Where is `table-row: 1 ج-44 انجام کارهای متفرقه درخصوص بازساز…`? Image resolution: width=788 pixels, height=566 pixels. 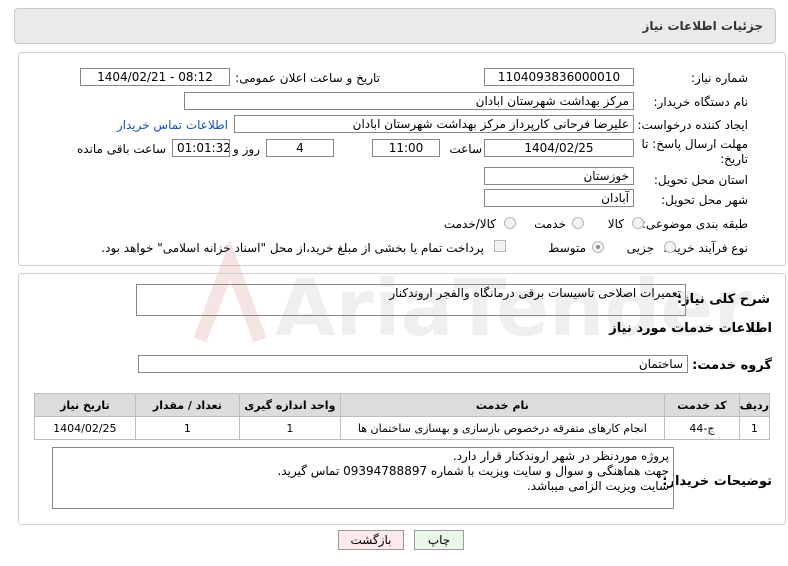
table-row: 1 ج-44 انجام کارهای متفرقه درخصوص بازساز… is located at coordinates (402, 428).